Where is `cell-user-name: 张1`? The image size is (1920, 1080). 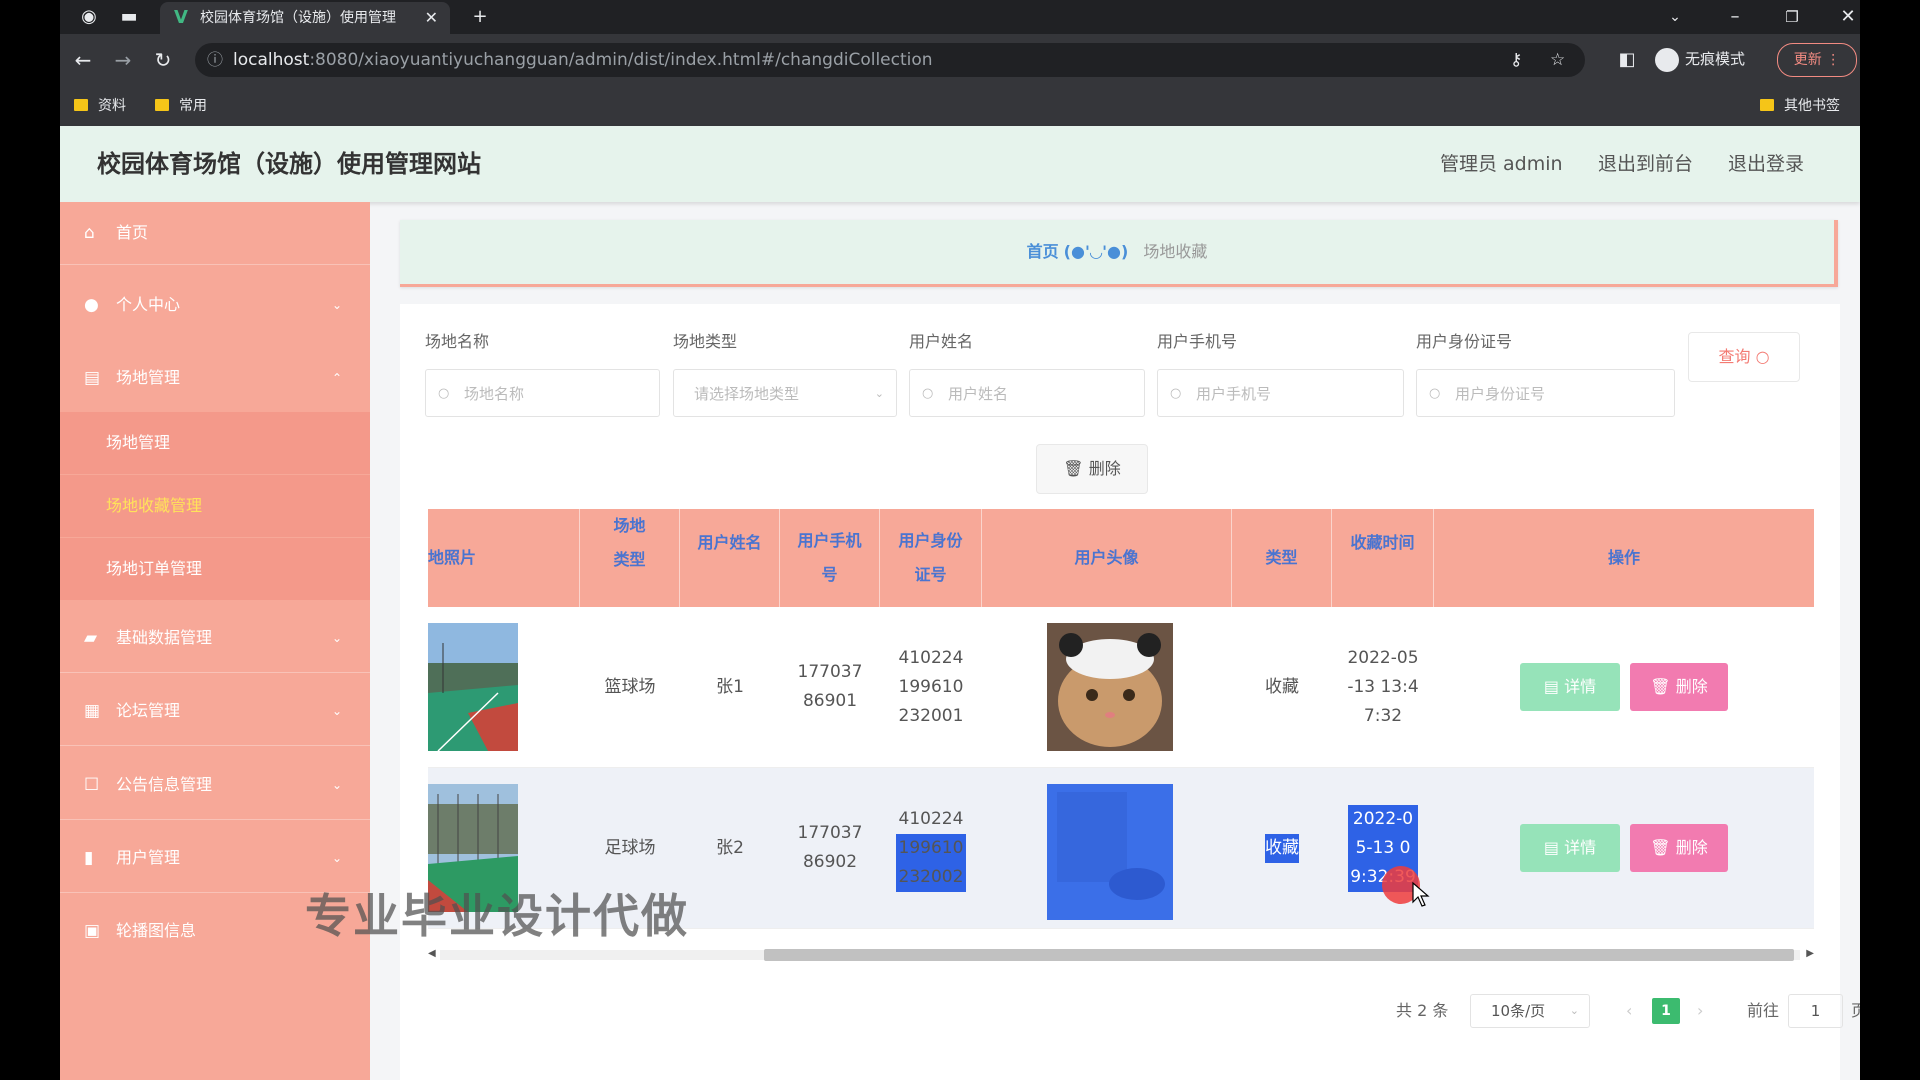
cell-user-name: 张1 is located at coordinates (730, 686).